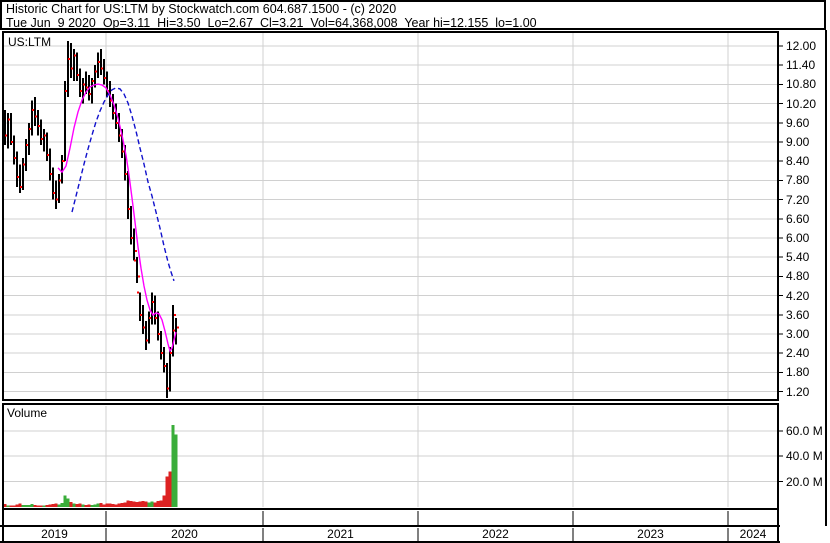 The width and height of the screenshot is (830, 543). I want to click on price-axis-label: 3.60, so click(798, 314).